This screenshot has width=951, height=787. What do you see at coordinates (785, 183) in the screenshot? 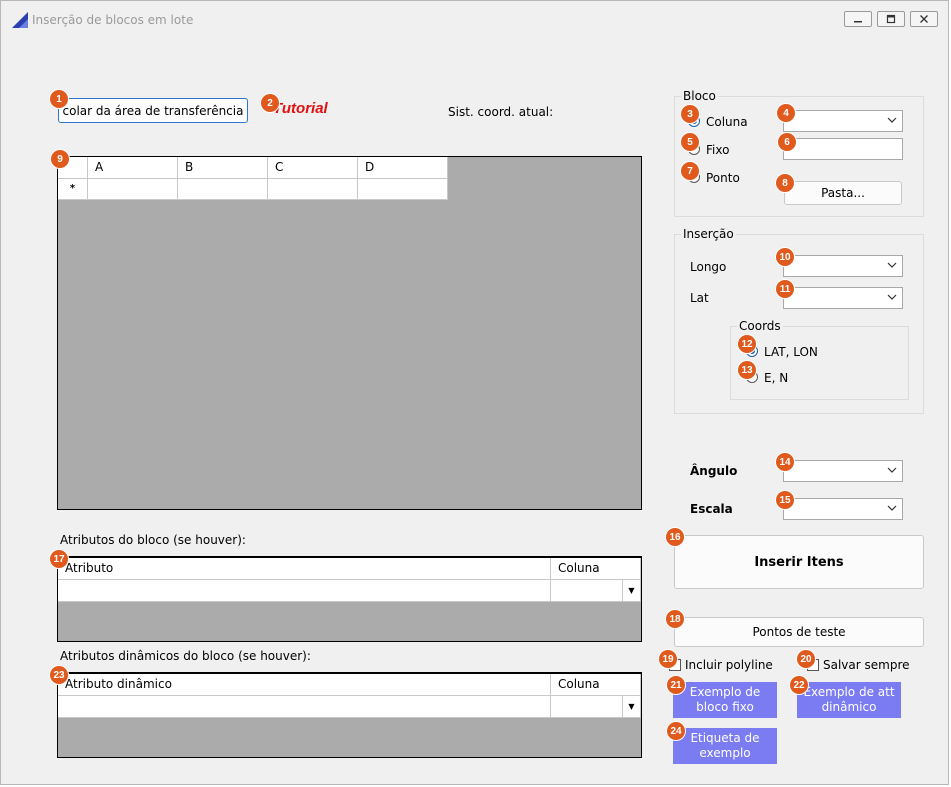
I see `badge-8: 8` at bounding box center [785, 183].